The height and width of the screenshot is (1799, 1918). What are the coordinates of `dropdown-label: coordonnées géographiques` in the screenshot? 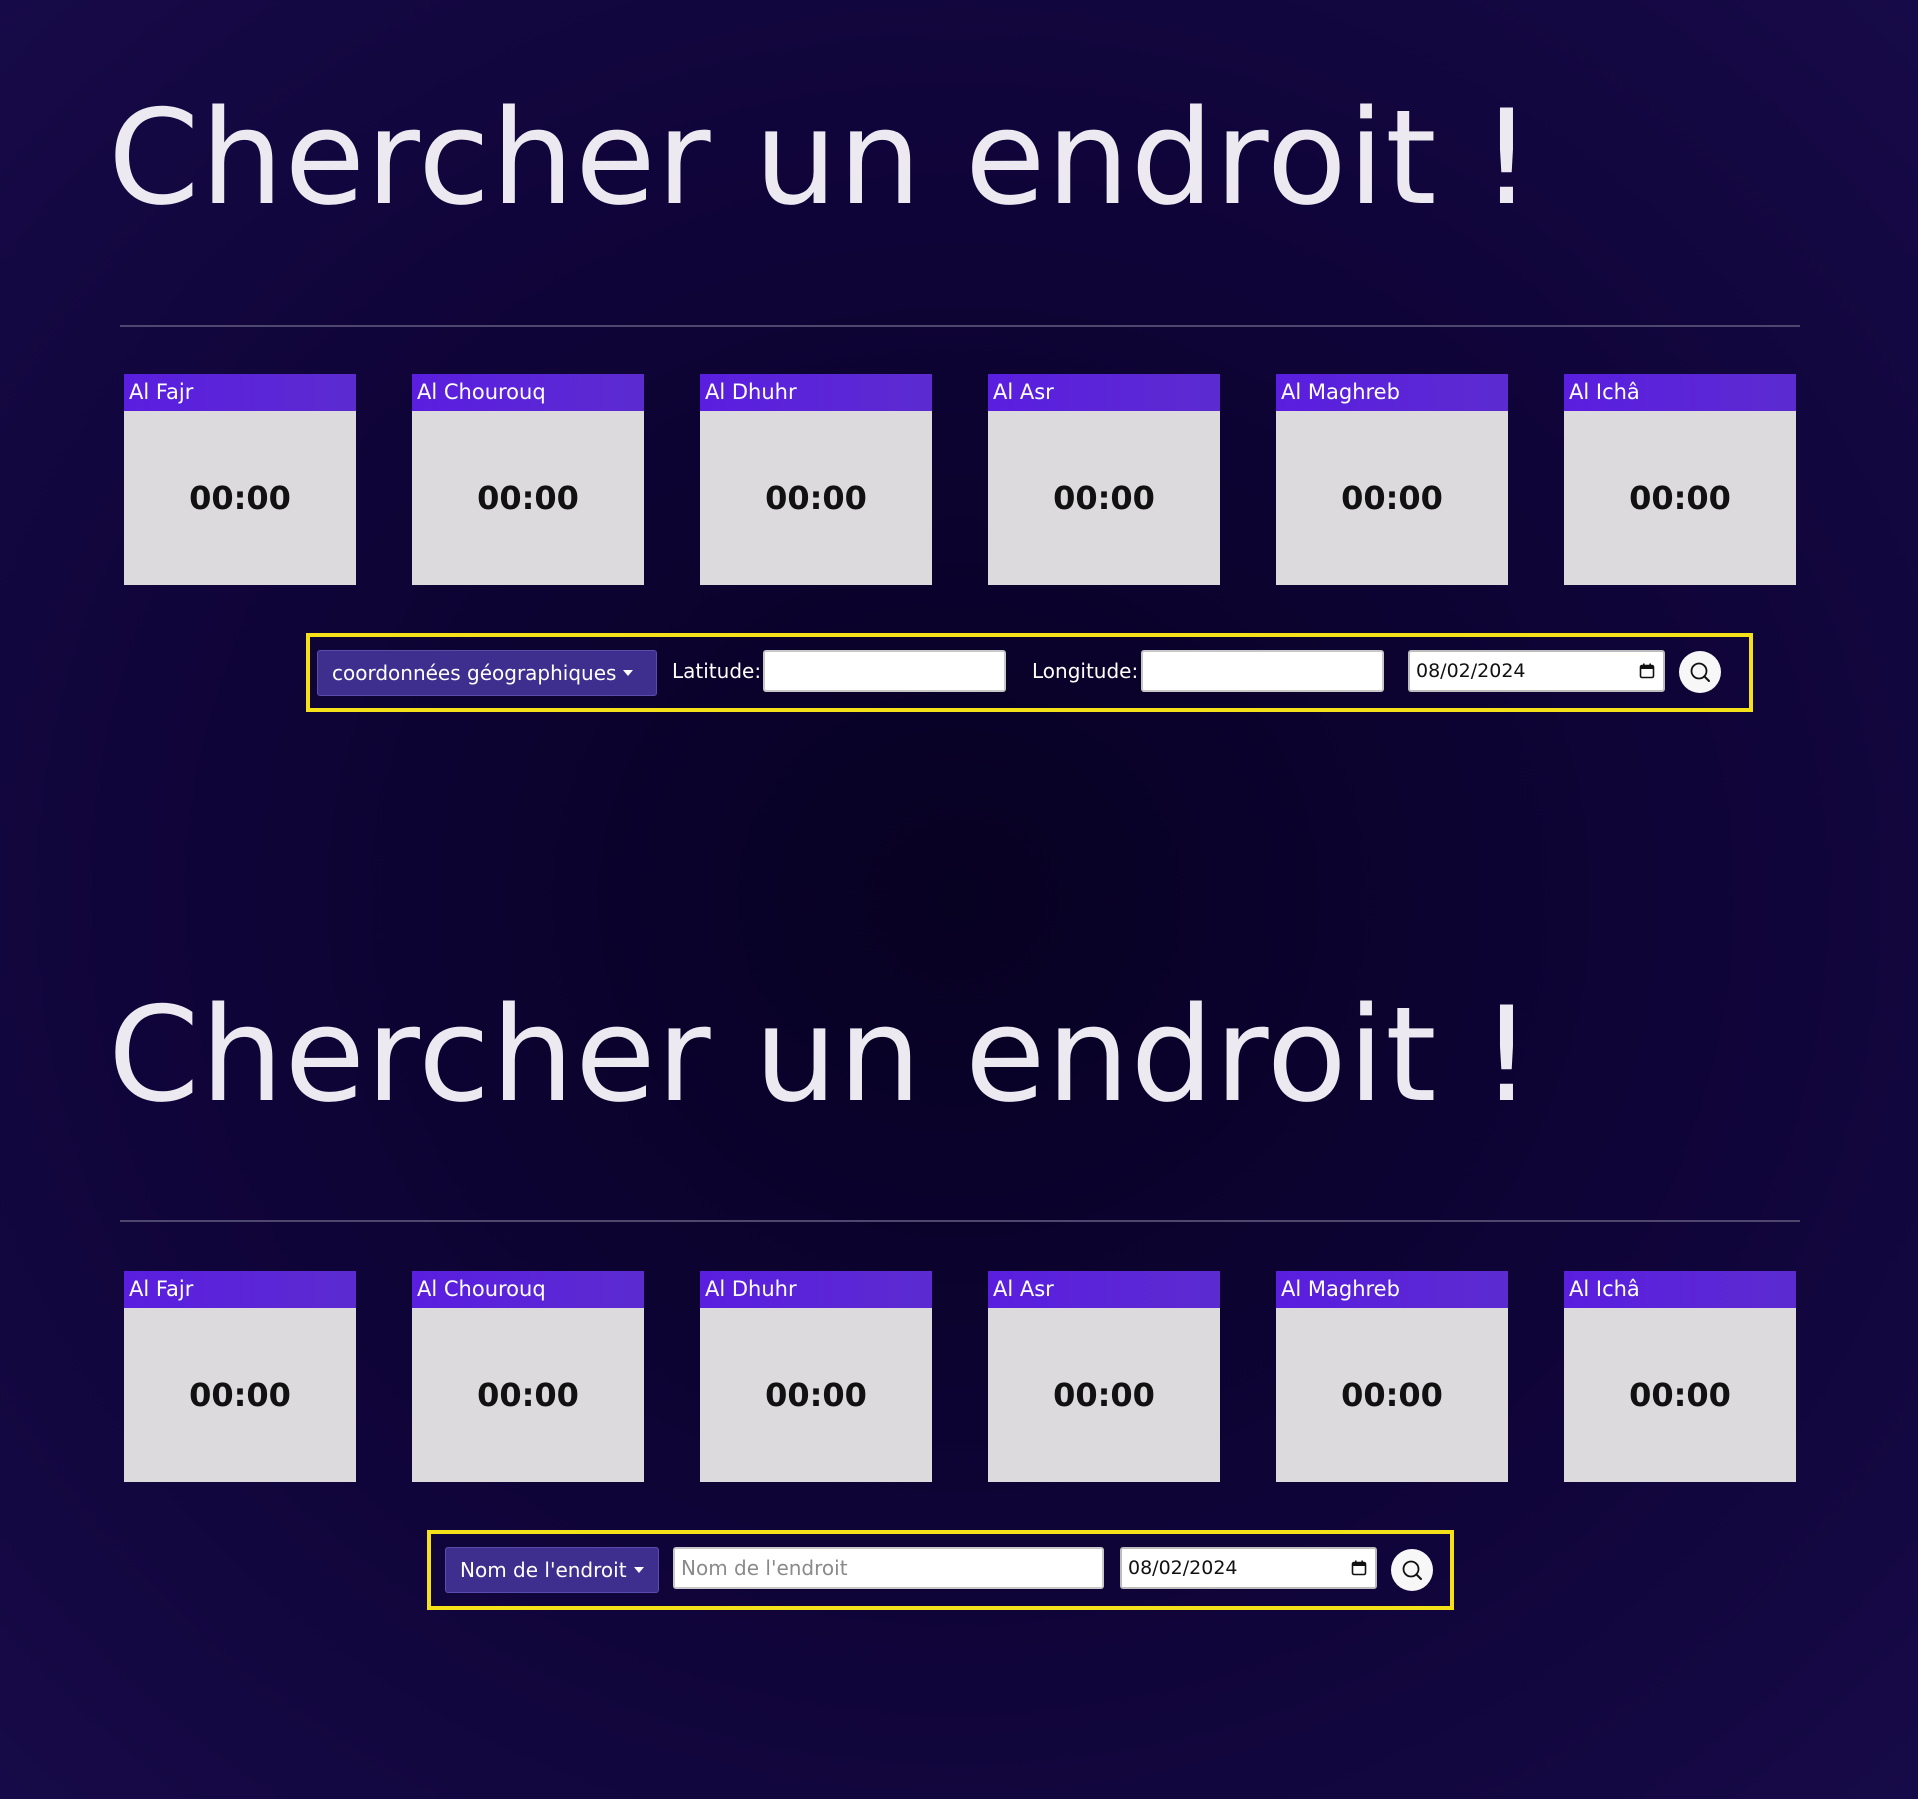 It's located at (474, 673).